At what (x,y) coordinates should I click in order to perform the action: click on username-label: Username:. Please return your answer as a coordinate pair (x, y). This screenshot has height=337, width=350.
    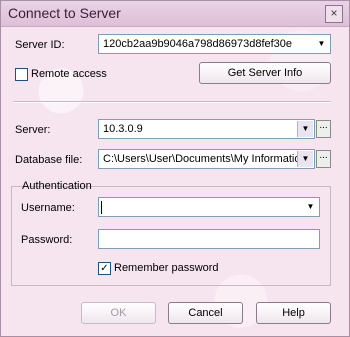
    Looking at the image, I should click on (48, 208).